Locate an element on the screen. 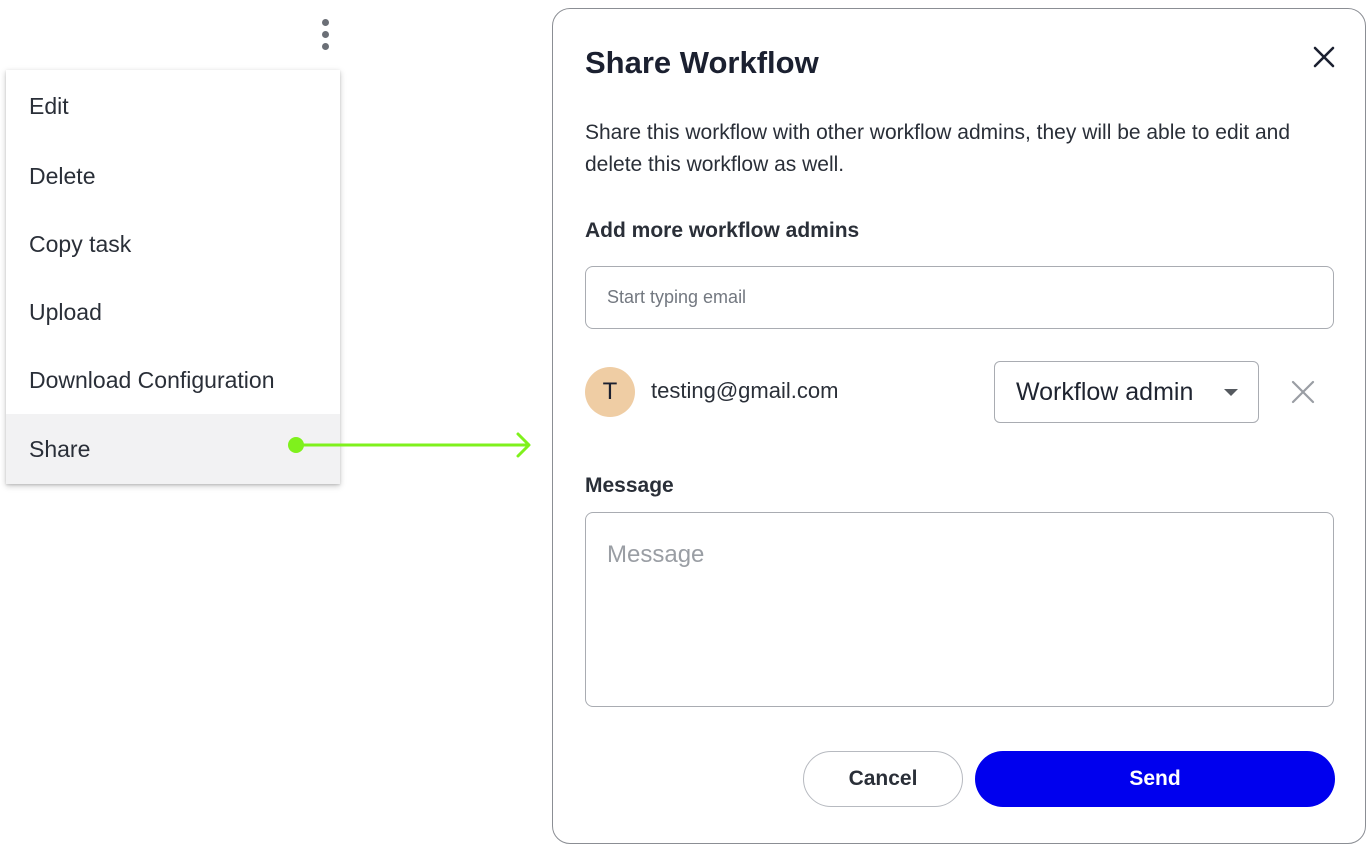  avatar: T is located at coordinates (610, 392).